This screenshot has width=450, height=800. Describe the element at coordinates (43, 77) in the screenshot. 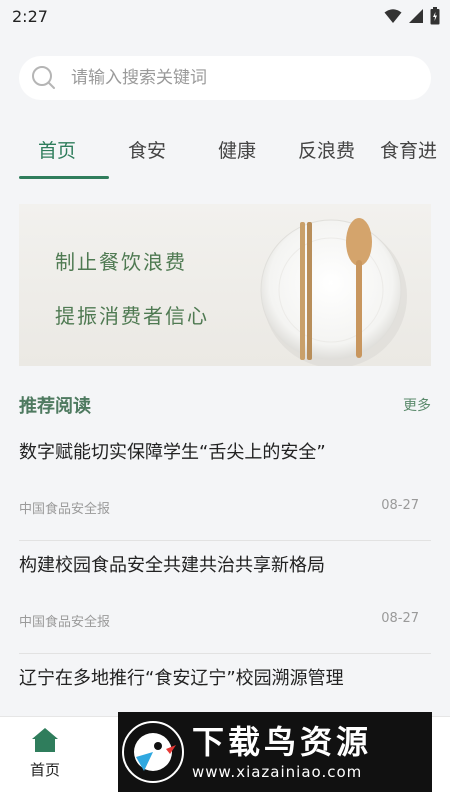

I see `search-icon` at that location.